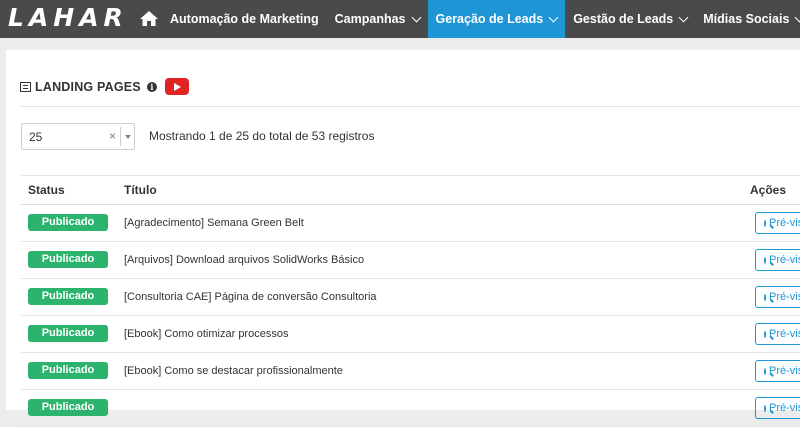 This screenshot has width=800, height=427. I want to click on nav-item-3: Gestão de Leads, so click(630, 19).